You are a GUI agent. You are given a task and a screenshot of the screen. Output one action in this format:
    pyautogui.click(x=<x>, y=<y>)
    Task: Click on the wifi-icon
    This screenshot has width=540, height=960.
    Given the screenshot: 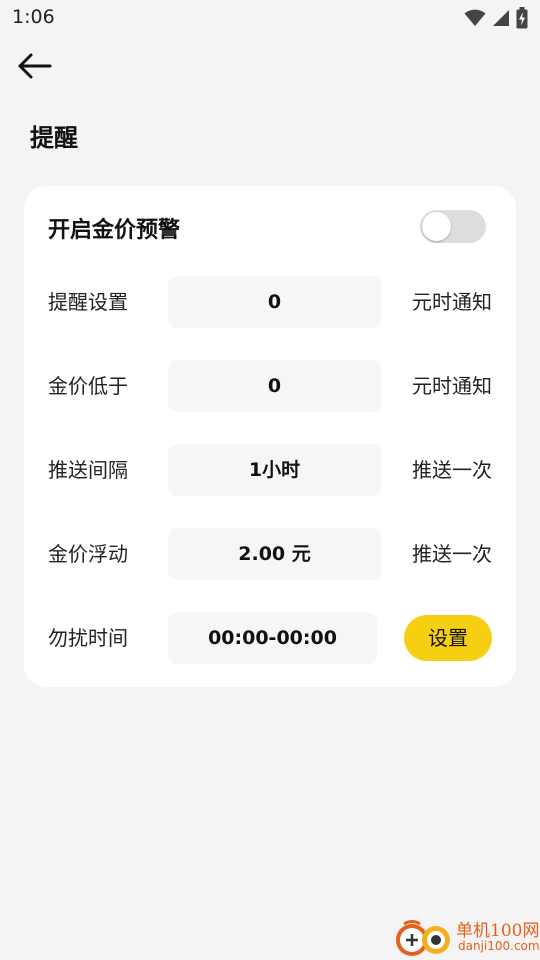 What is the action you would take?
    pyautogui.click(x=475, y=18)
    